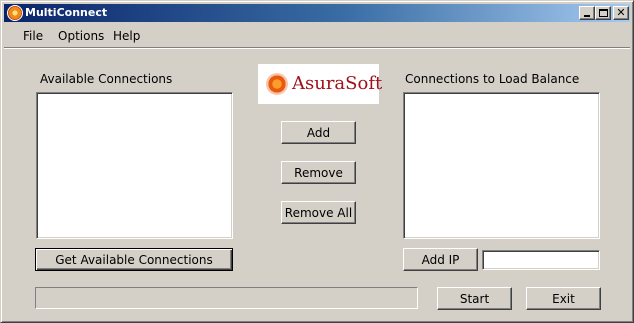 This screenshot has height=323, width=634. What do you see at coordinates (277, 84) in the screenshot?
I see `sun-logo-icon` at bounding box center [277, 84].